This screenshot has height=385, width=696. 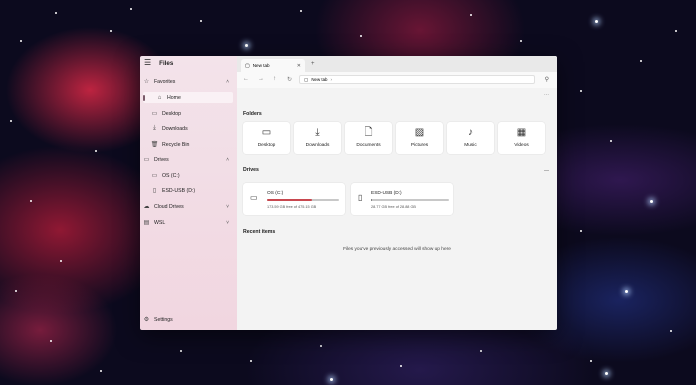 I want to click on tab-label: New tab, so click(x=261, y=65).